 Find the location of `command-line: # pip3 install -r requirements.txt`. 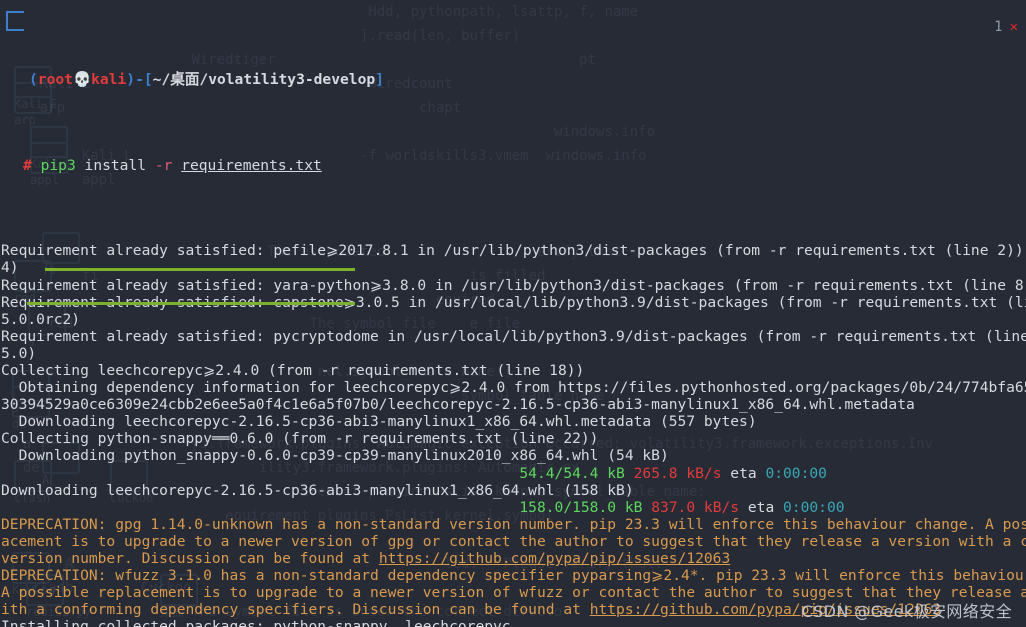

command-line: # pip3 install -r requirements.txt is located at coordinates (513, 165).